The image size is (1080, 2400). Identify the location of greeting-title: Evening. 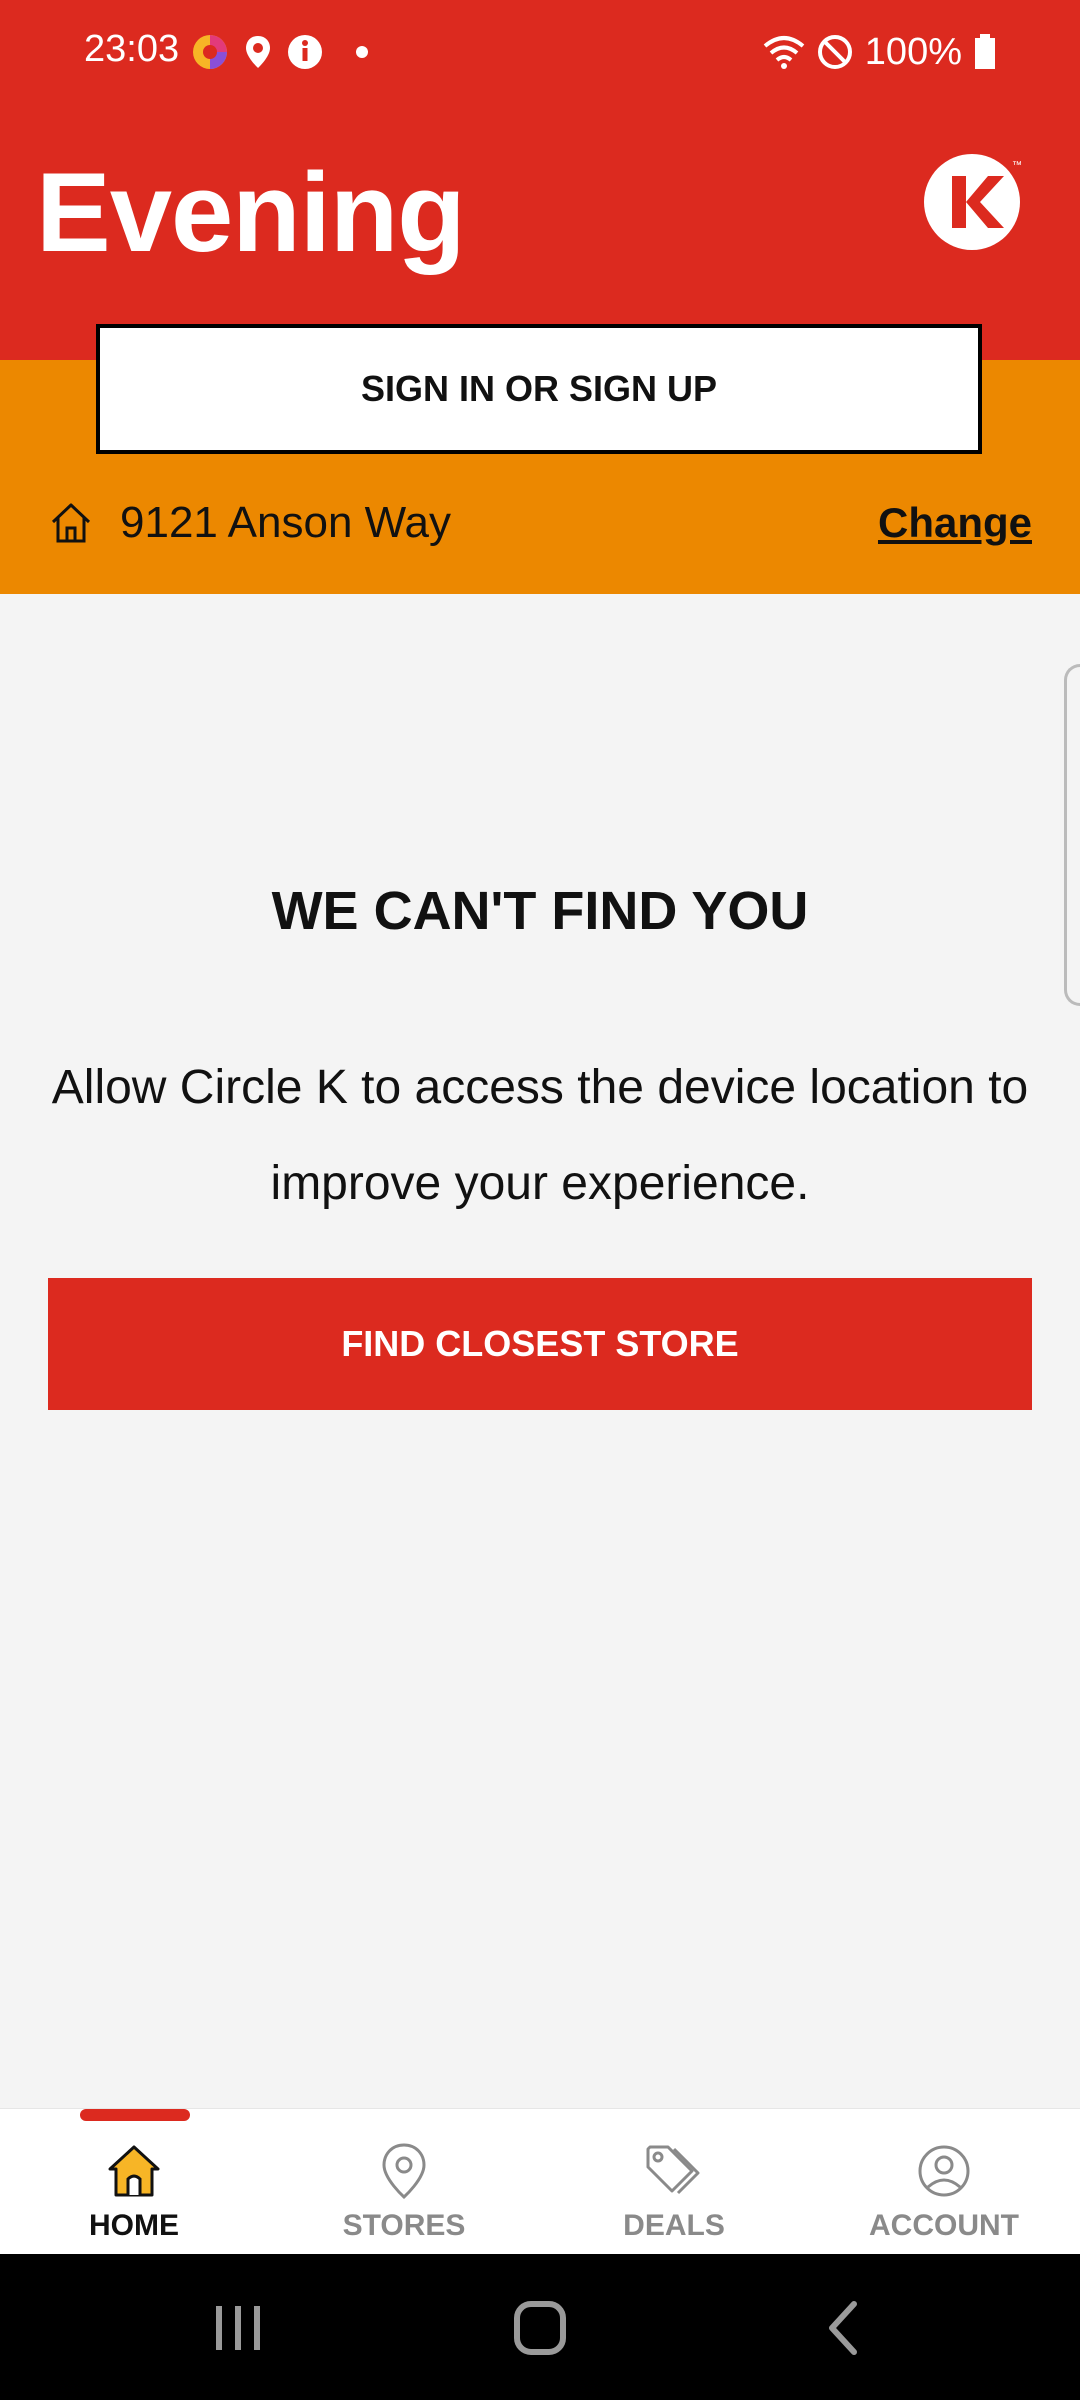
(251, 212).